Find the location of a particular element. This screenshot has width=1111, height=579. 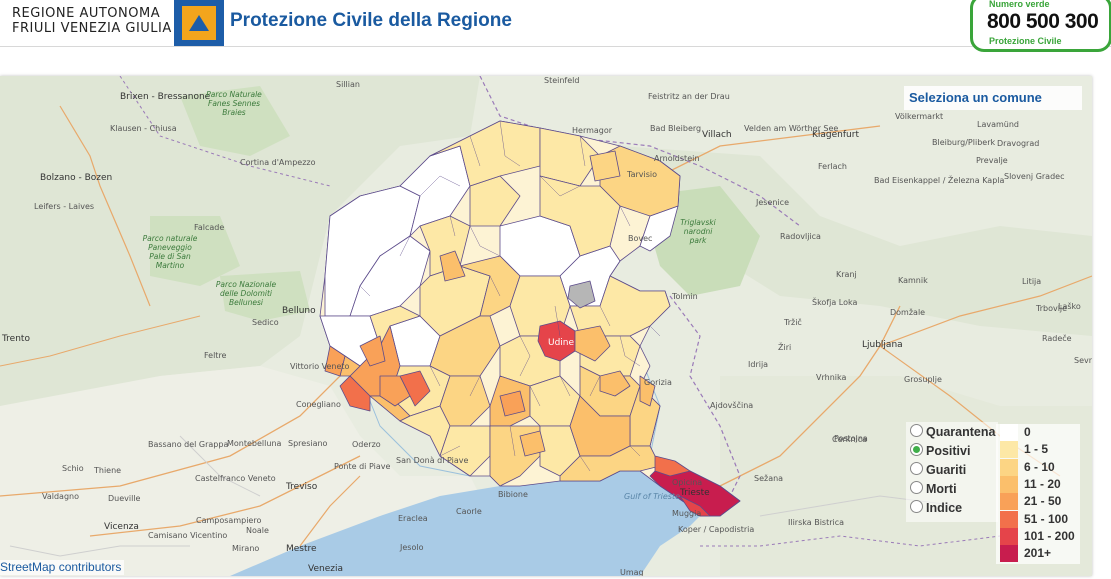

place-label: Cortina d'Ampezzo is located at coordinates (278, 162).